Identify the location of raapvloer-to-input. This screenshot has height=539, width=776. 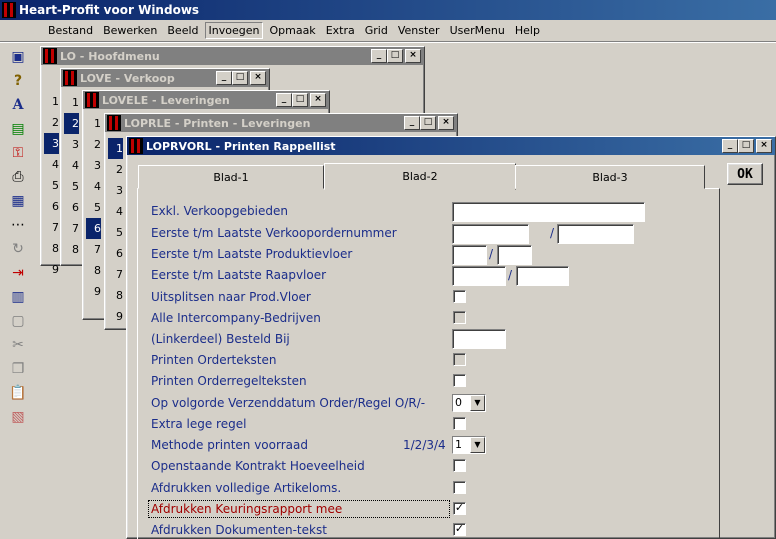
(542, 276).